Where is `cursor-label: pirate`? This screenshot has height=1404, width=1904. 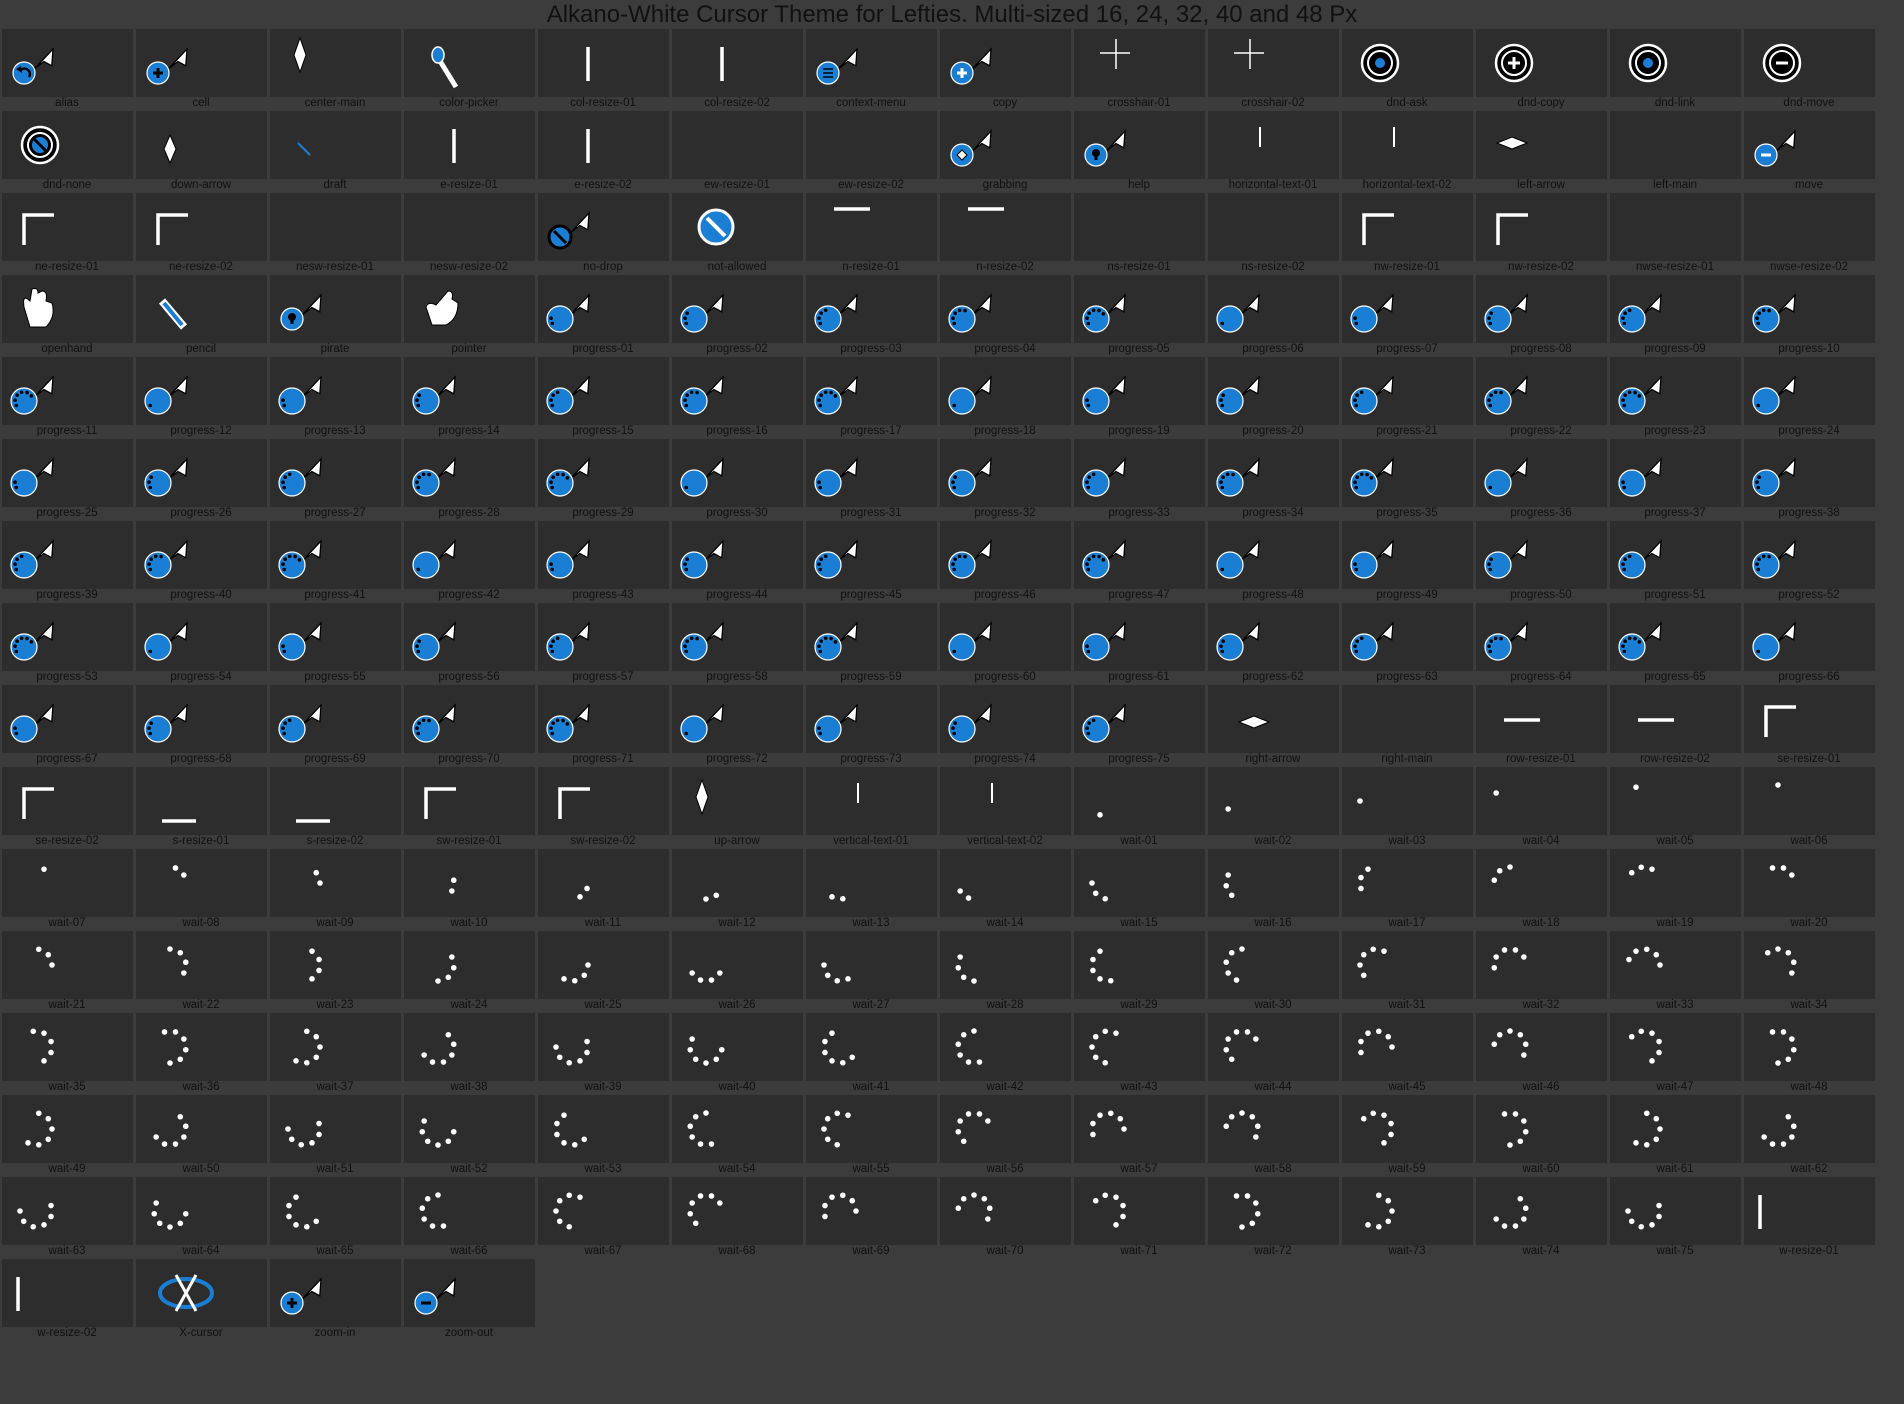
cursor-label: pirate is located at coordinates (335, 349).